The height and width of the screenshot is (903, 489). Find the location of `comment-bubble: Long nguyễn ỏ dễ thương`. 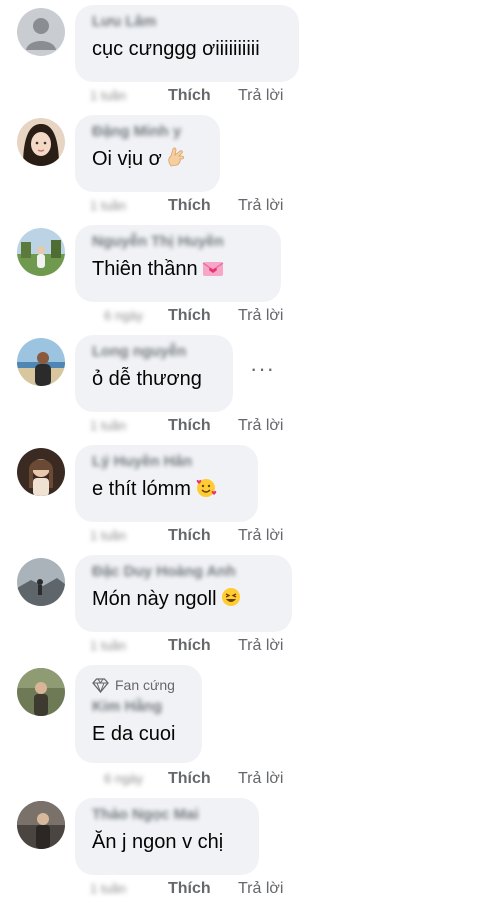

comment-bubble: Long nguyễn ỏ dễ thương is located at coordinates (154, 373).